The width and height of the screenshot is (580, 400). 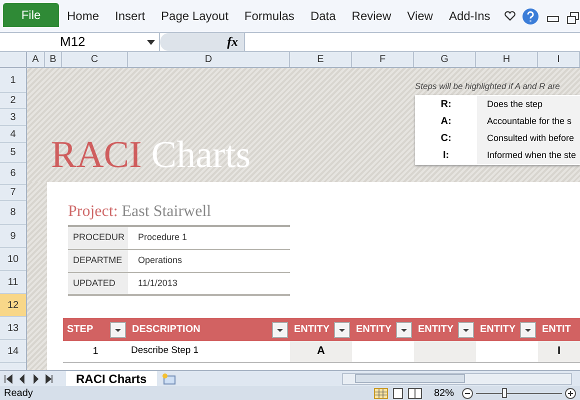 What do you see at coordinates (559, 351) in the screenshot?
I see `table-cell: I` at bounding box center [559, 351].